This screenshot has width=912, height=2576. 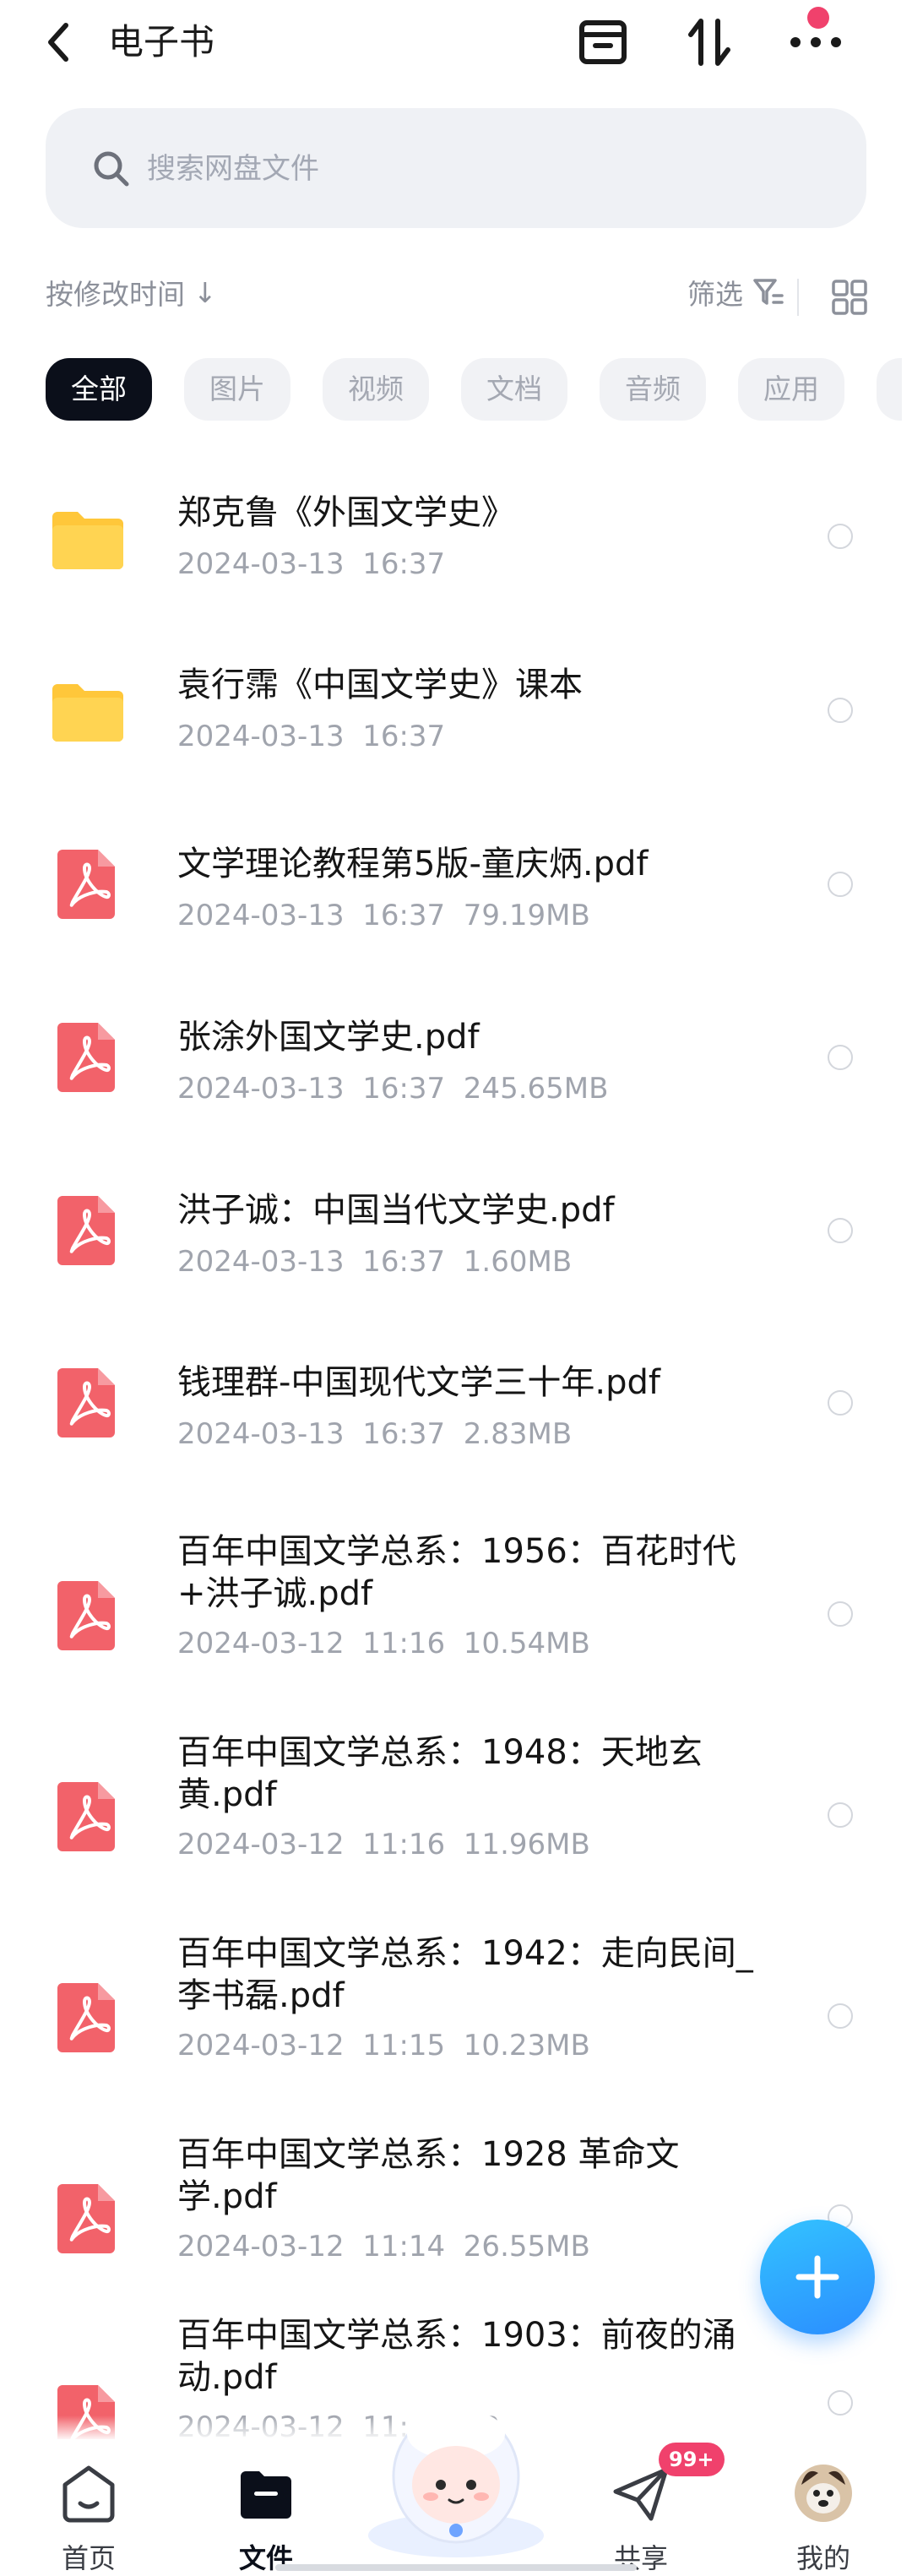 I want to click on file-meta: 2024-03-12 11:16 10.54MB, so click(x=383, y=1643).